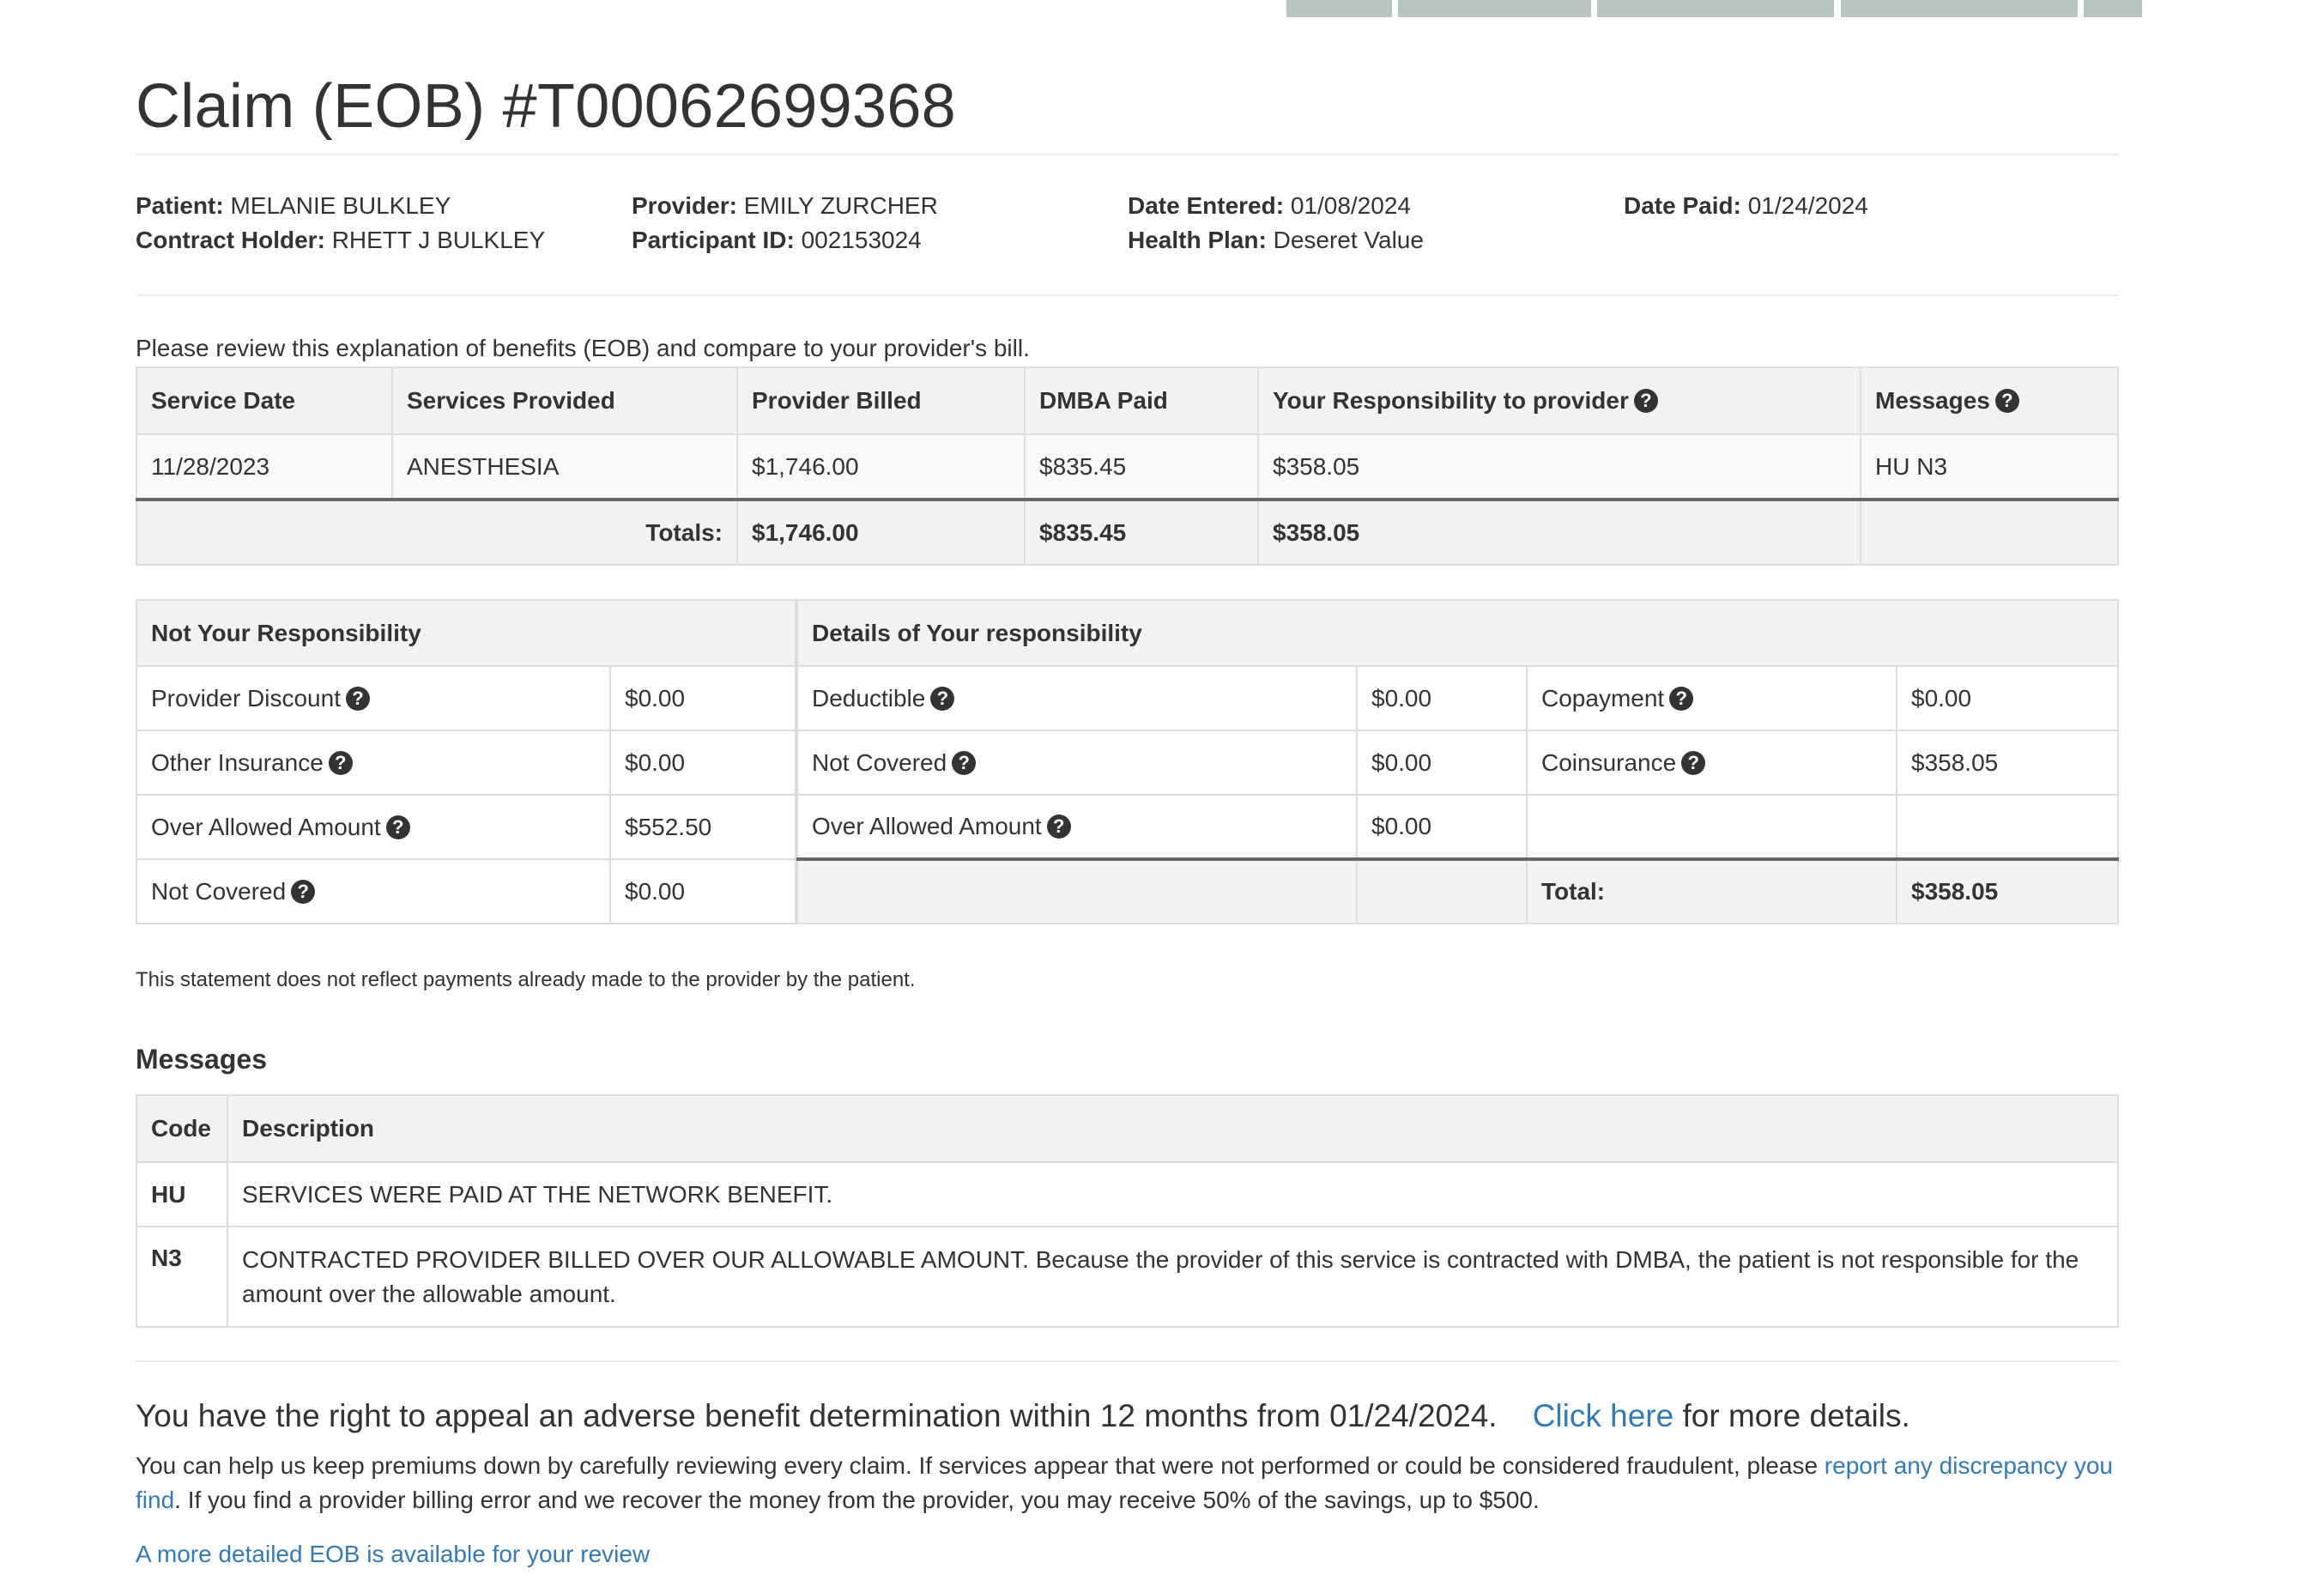  Describe the element at coordinates (927, 826) in the screenshot. I see `over-allowed-amount-label: Over Allowed Amount` at that location.